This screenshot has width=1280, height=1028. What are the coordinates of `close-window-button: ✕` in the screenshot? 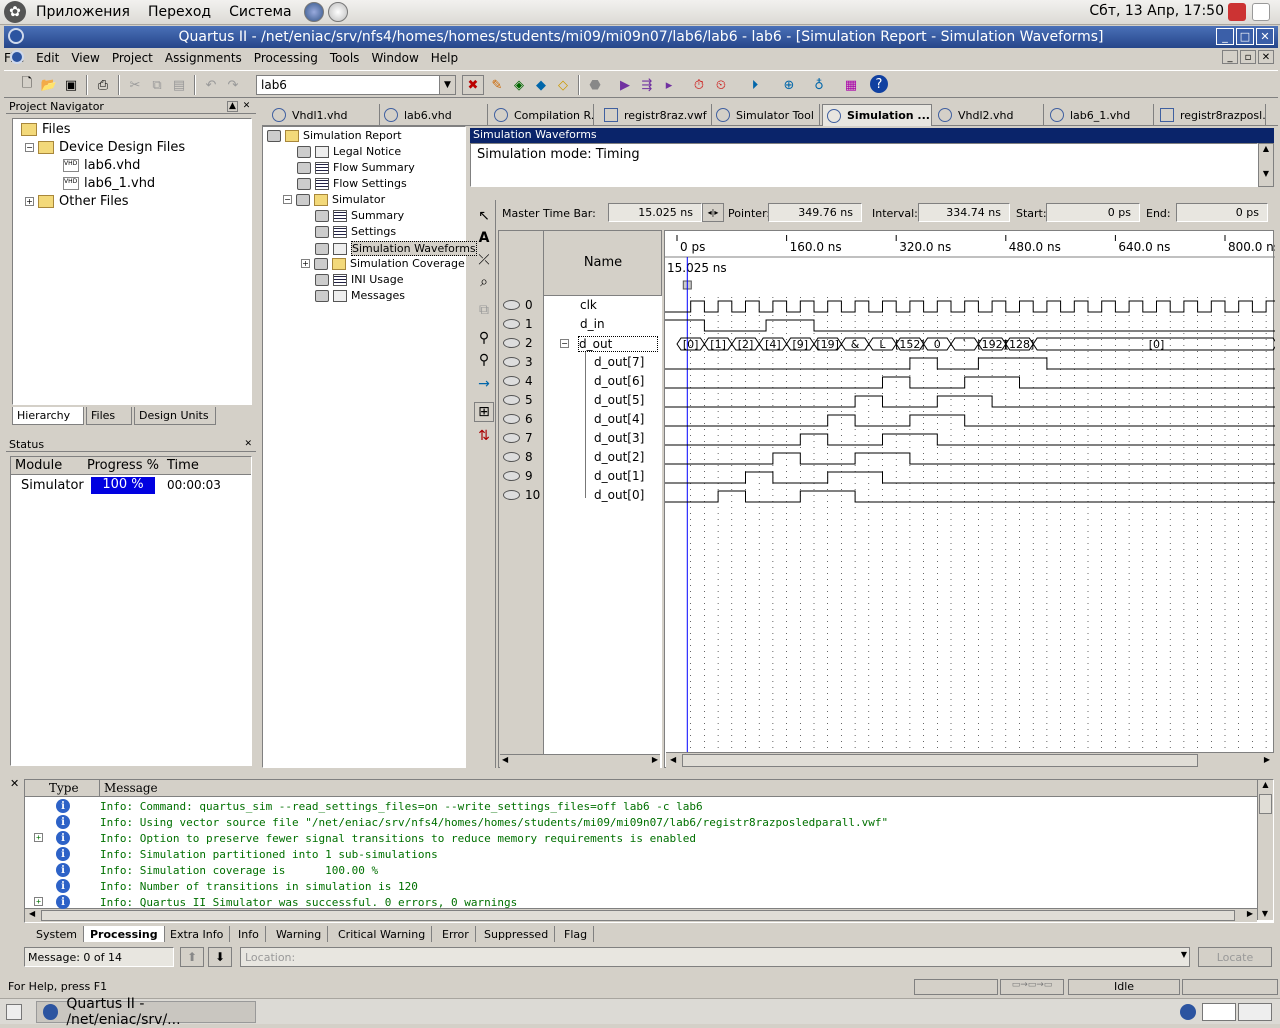 It's located at (1265, 36).